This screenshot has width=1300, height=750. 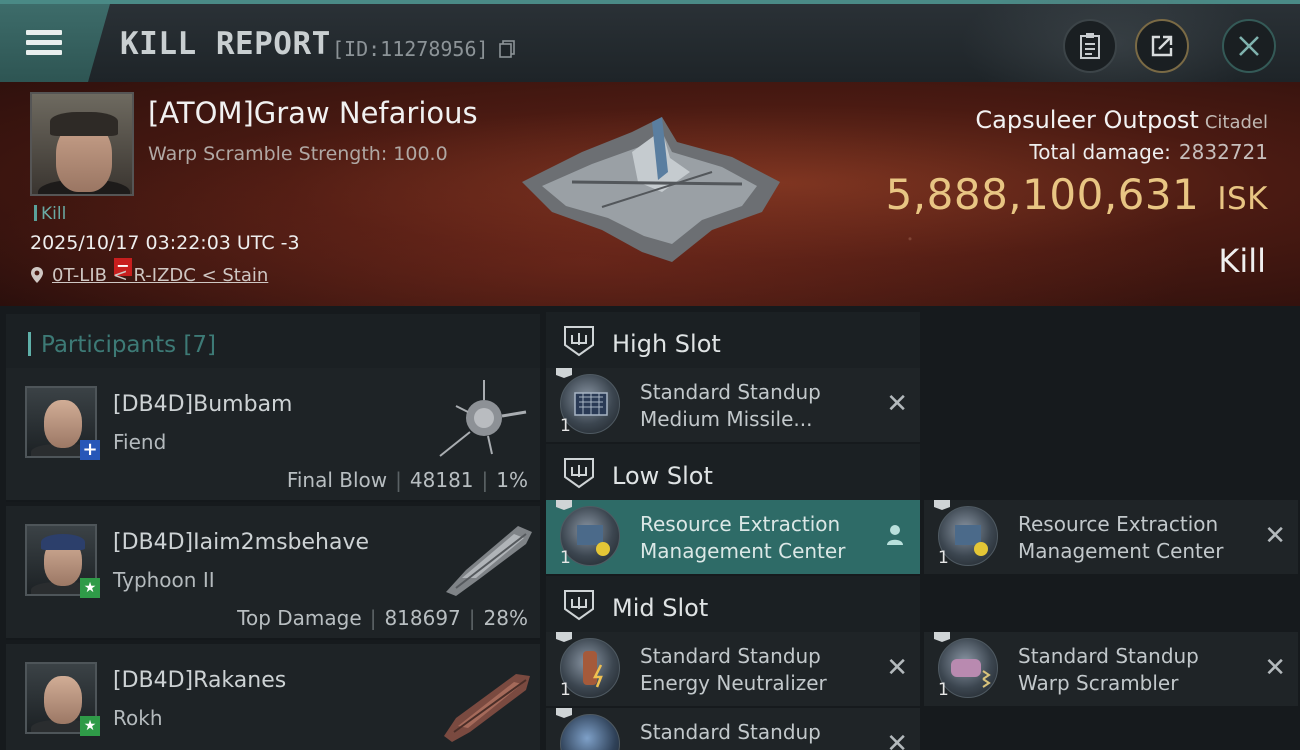 I want to click on module-item: Standard Standup ✕, so click(x=733, y=729).